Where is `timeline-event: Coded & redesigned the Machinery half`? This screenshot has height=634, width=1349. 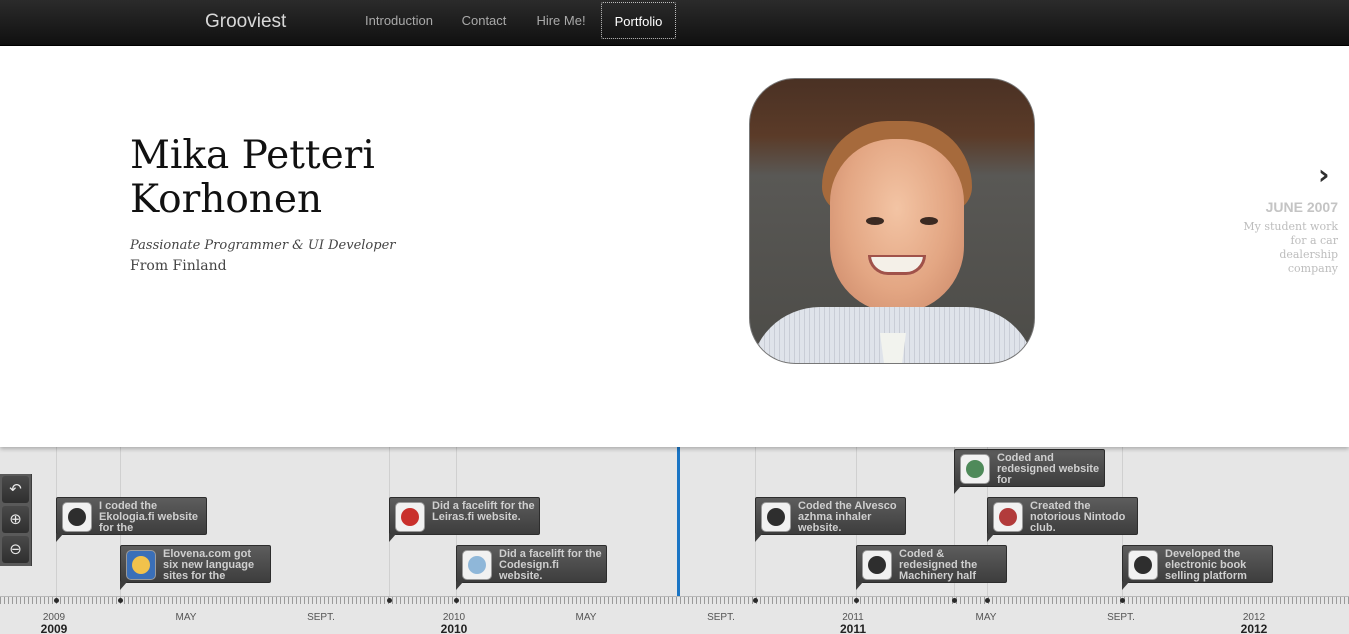
timeline-event: Coded & redesigned the Machinery half is located at coordinates (931, 567).